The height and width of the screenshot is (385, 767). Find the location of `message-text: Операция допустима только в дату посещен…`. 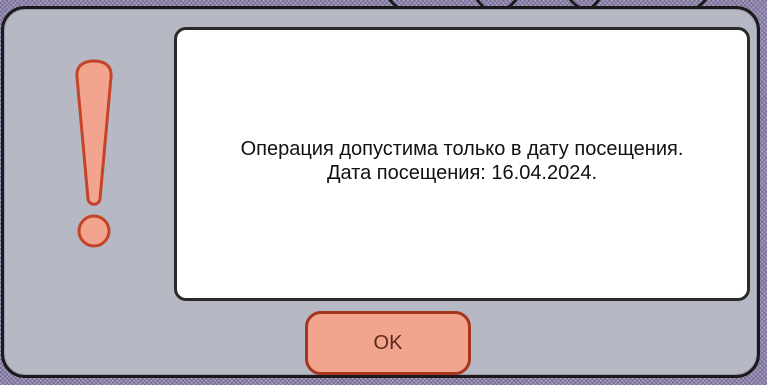

message-text: Операция допустима только в дату посещен… is located at coordinates (462, 149).